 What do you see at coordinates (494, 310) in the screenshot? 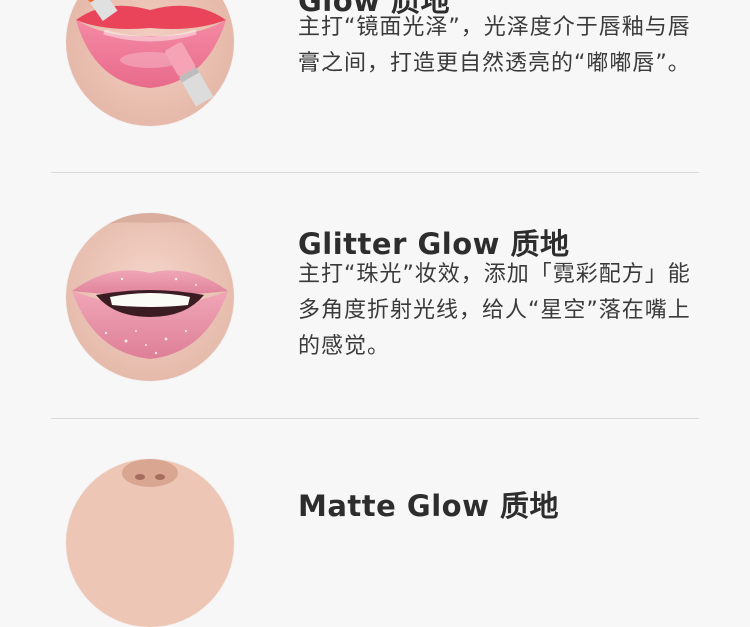
I see `item-description: 主打“珠光”妆效，添加「霓彩配方」能多角度折射光线，给人“星空”落在嘴上的感觉。` at bounding box center [494, 310].